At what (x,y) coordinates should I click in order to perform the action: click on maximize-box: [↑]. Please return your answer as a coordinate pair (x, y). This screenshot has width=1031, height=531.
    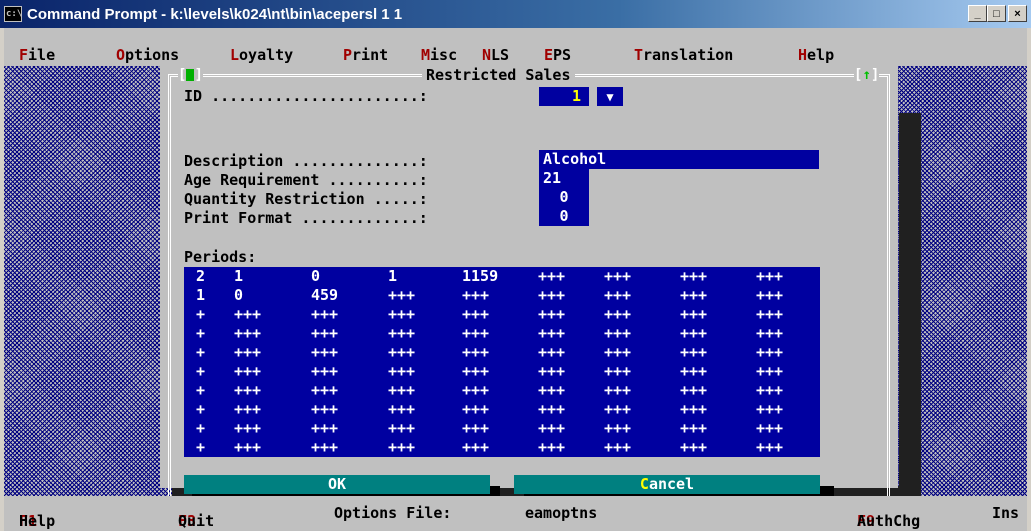
    Looking at the image, I should click on (867, 75).